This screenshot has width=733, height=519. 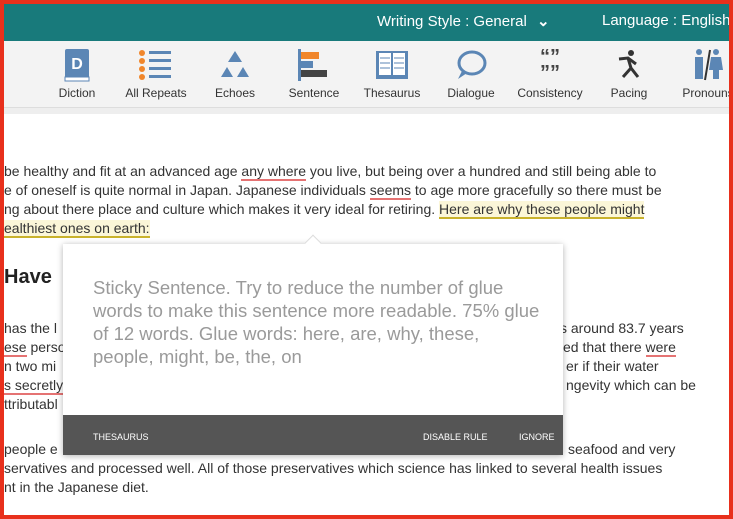 I want to click on sticky-sentence-highlight: ealthiest ones on earth:, so click(x=77, y=229).